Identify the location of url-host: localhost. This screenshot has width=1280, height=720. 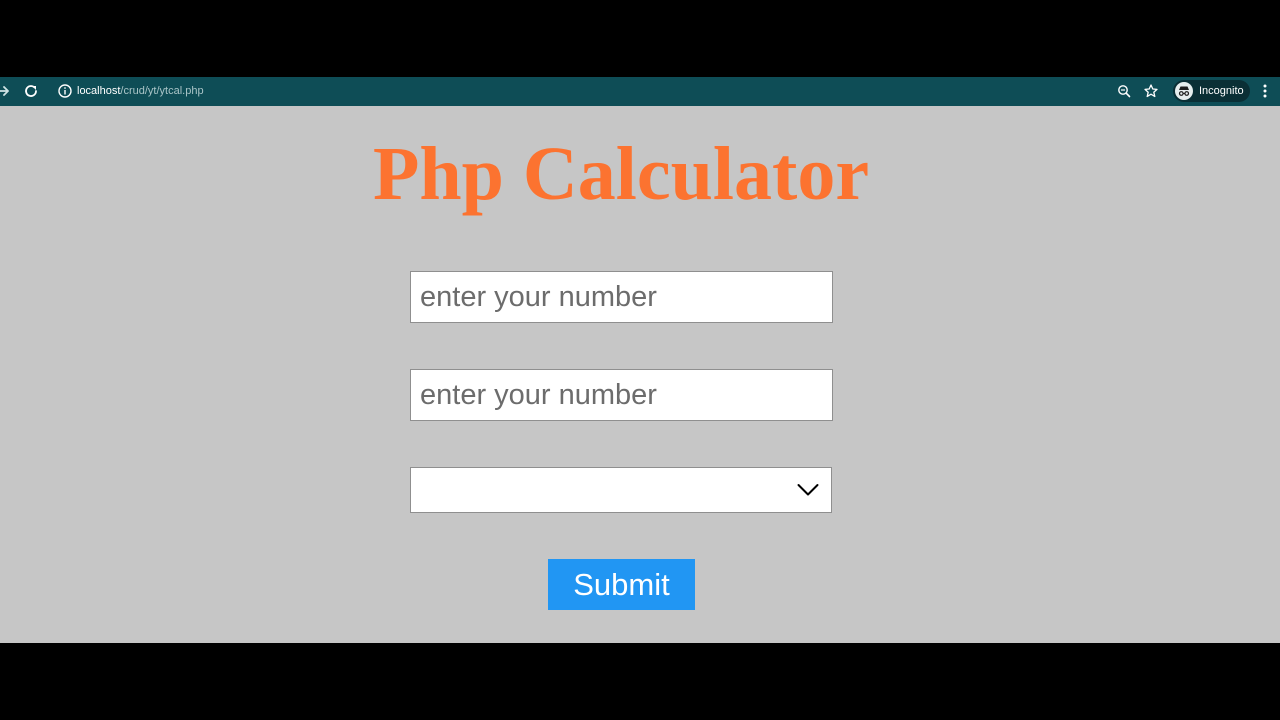
(99, 91).